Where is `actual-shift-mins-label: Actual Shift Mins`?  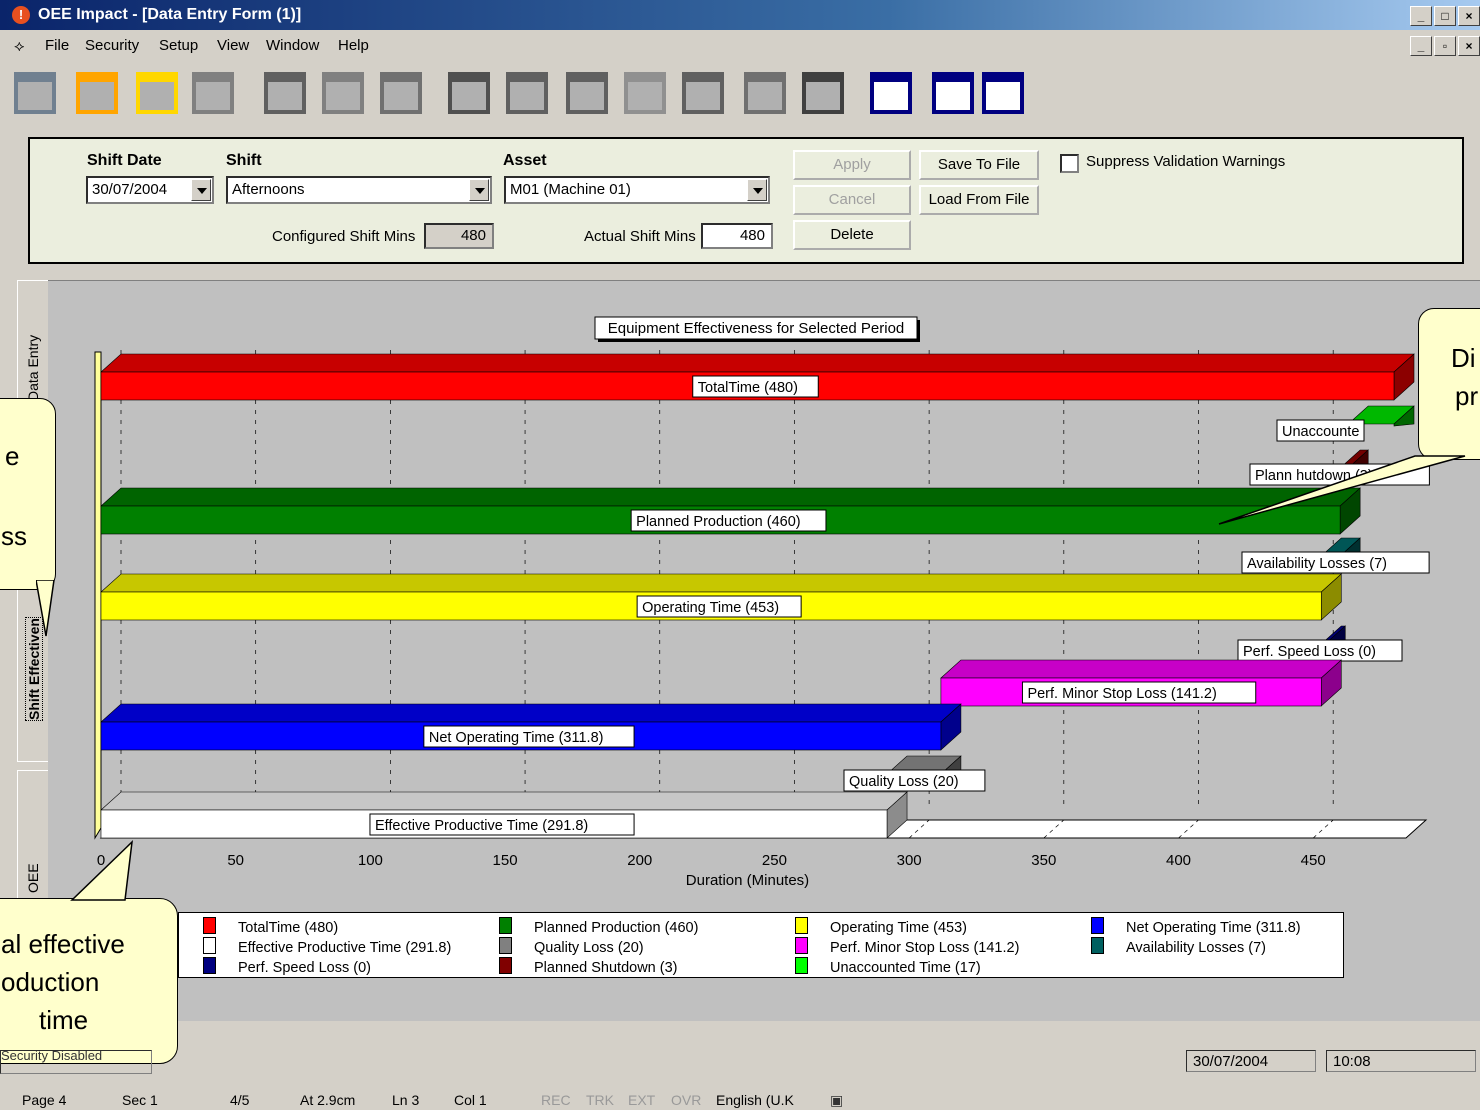
actual-shift-mins-label: Actual Shift Mins is located at coordinates (640, 236).